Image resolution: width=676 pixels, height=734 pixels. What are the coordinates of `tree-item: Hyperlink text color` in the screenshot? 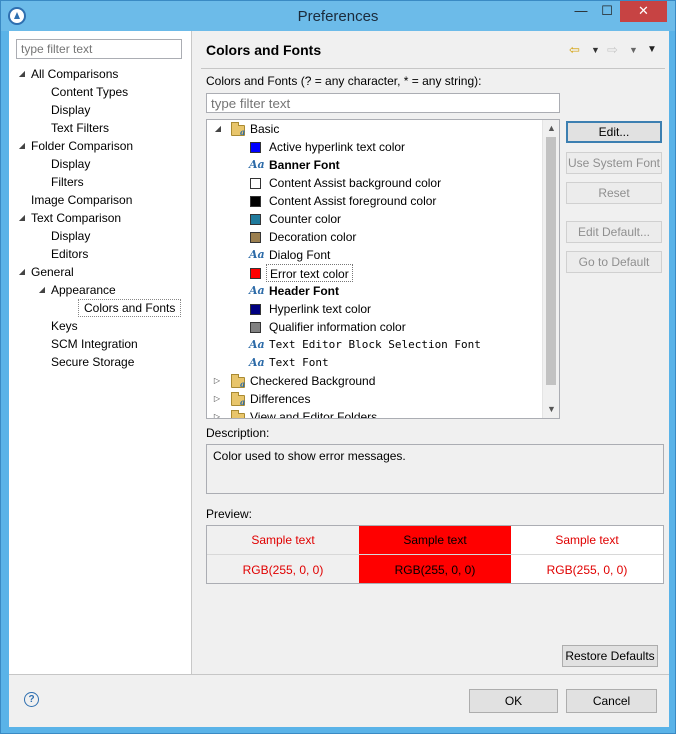 It's located at (320, 309).